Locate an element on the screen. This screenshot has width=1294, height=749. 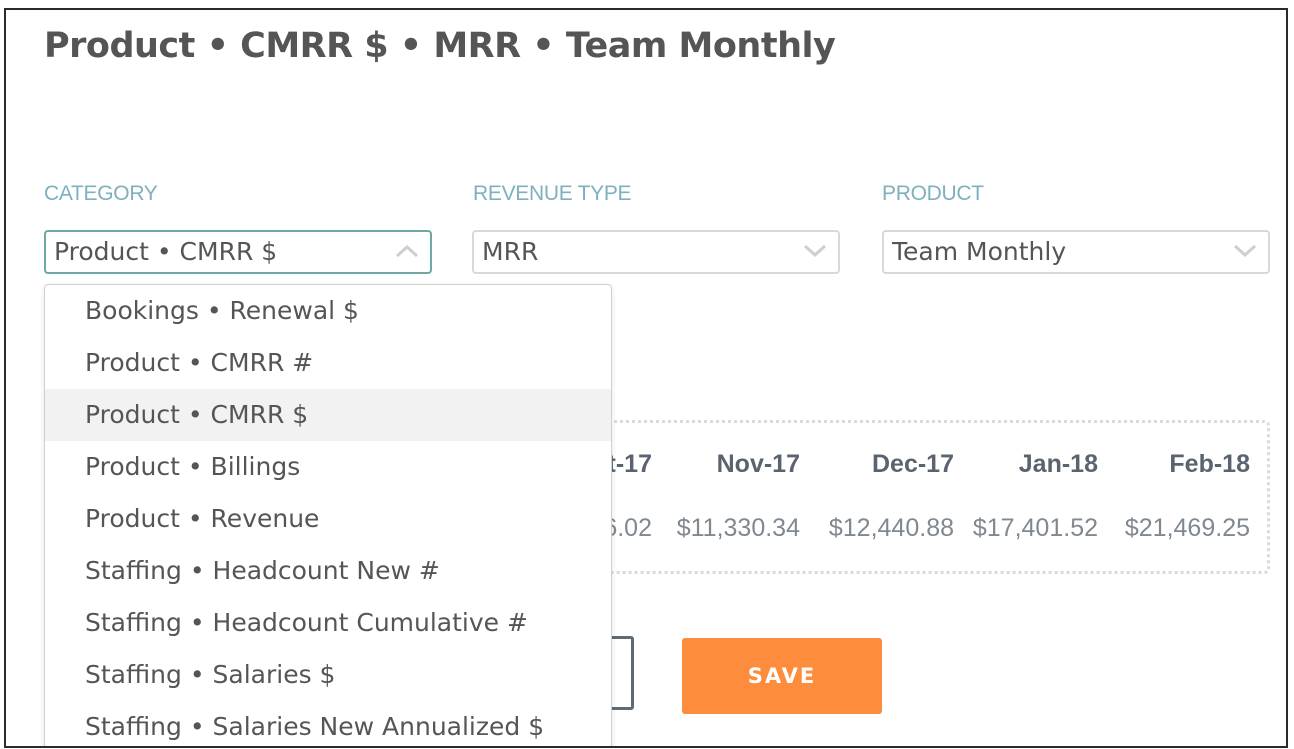
revenue-type-label: REVENUE TYPE is located at coordinates (552, 193).